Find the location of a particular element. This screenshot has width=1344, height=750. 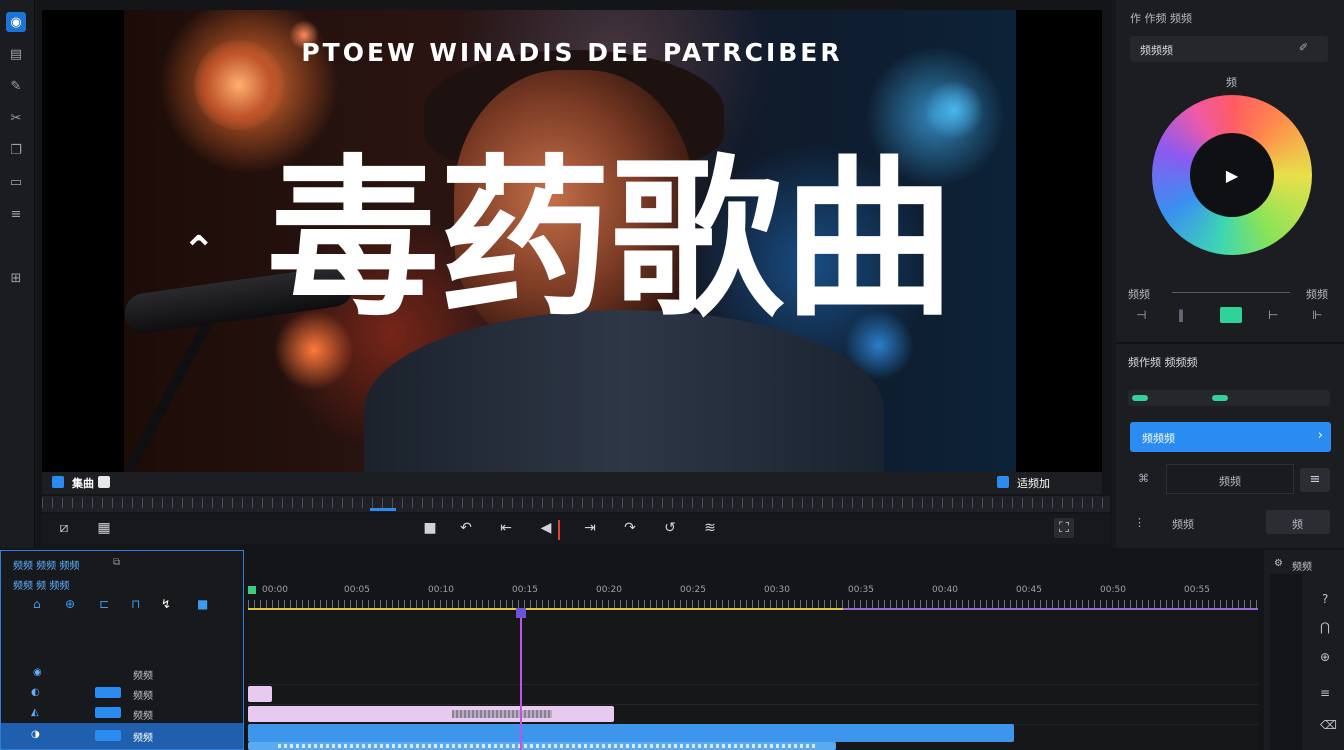

frame-icon: ▭ is located at coordinates (16, 182).